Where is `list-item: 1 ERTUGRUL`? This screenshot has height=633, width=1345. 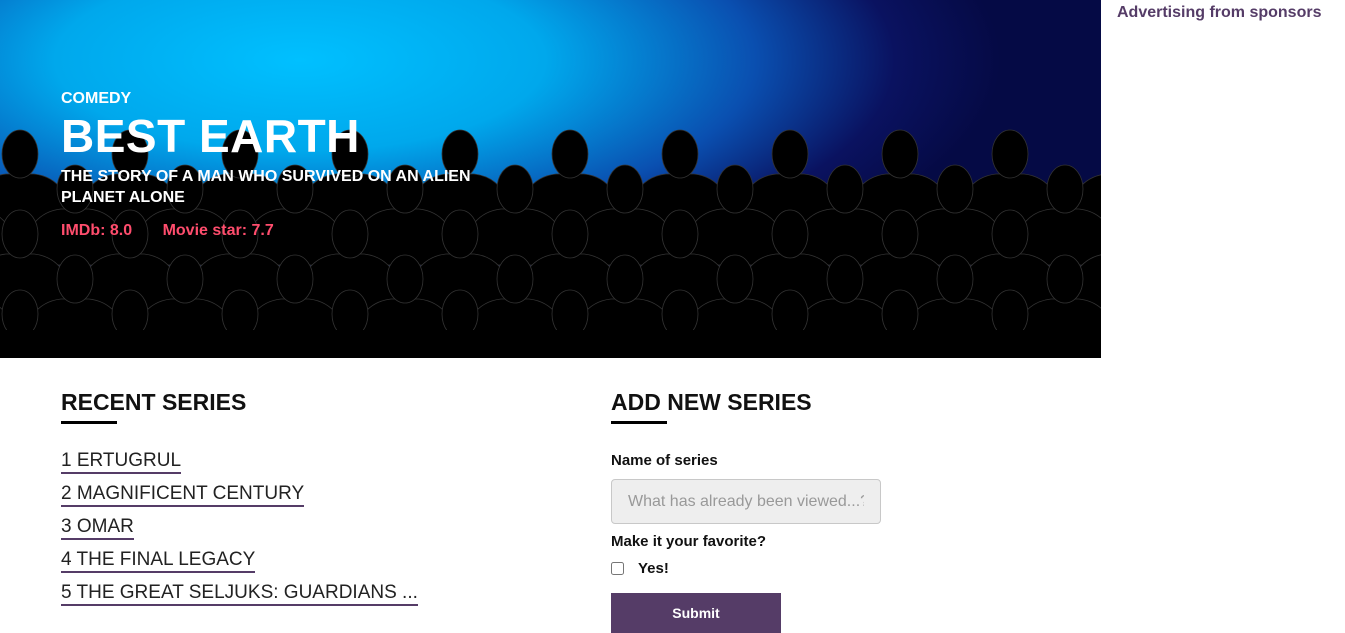
list-item: 1 ERTUGRUL is located at coordinates (239, 466).